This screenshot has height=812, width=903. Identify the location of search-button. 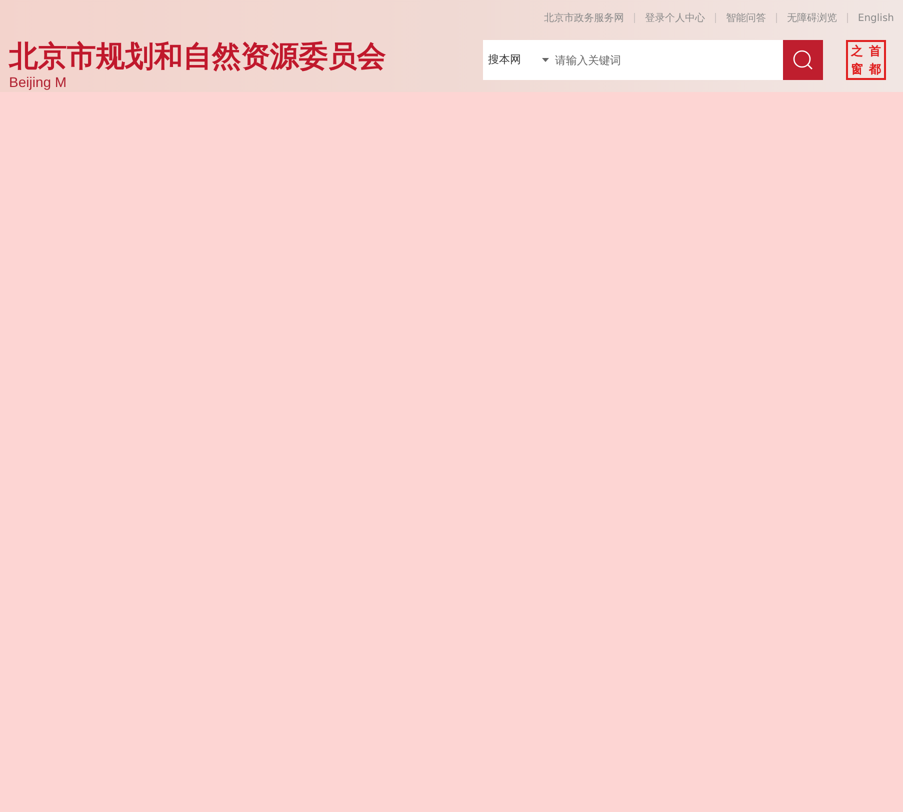
(803, 60).